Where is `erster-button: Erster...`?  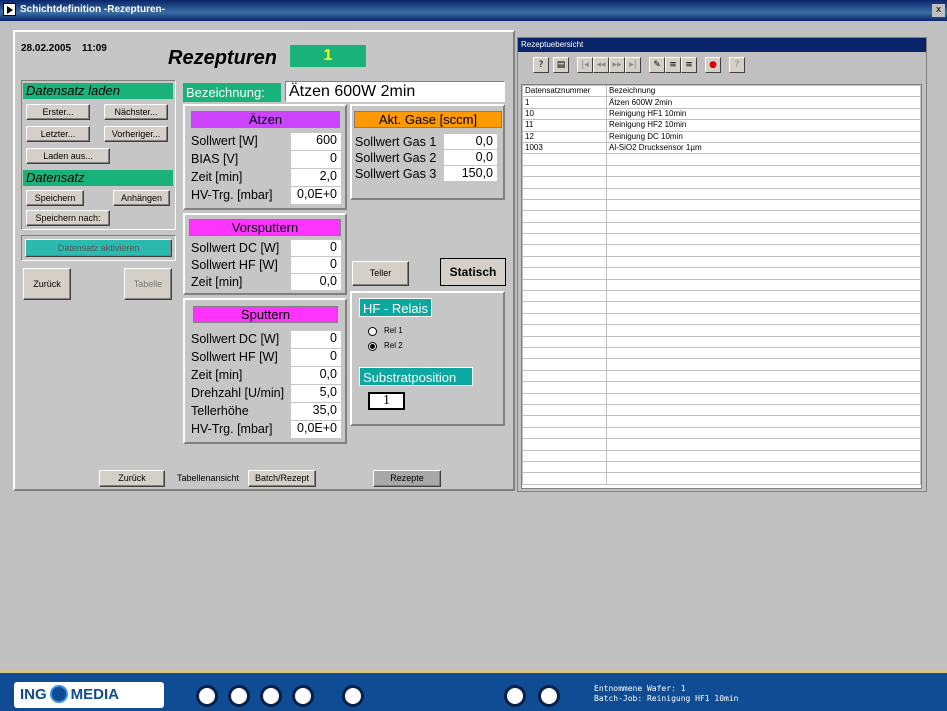
erster-button: Erster... is located at coordinates (58, 112).